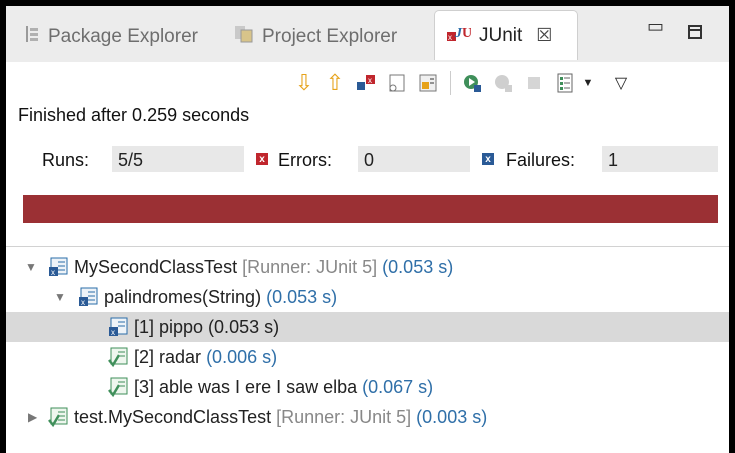  What do you see at coordinates (244, 37) in the screenshot?
I see `project-explorer-icon` at bounding box center [244, 37].